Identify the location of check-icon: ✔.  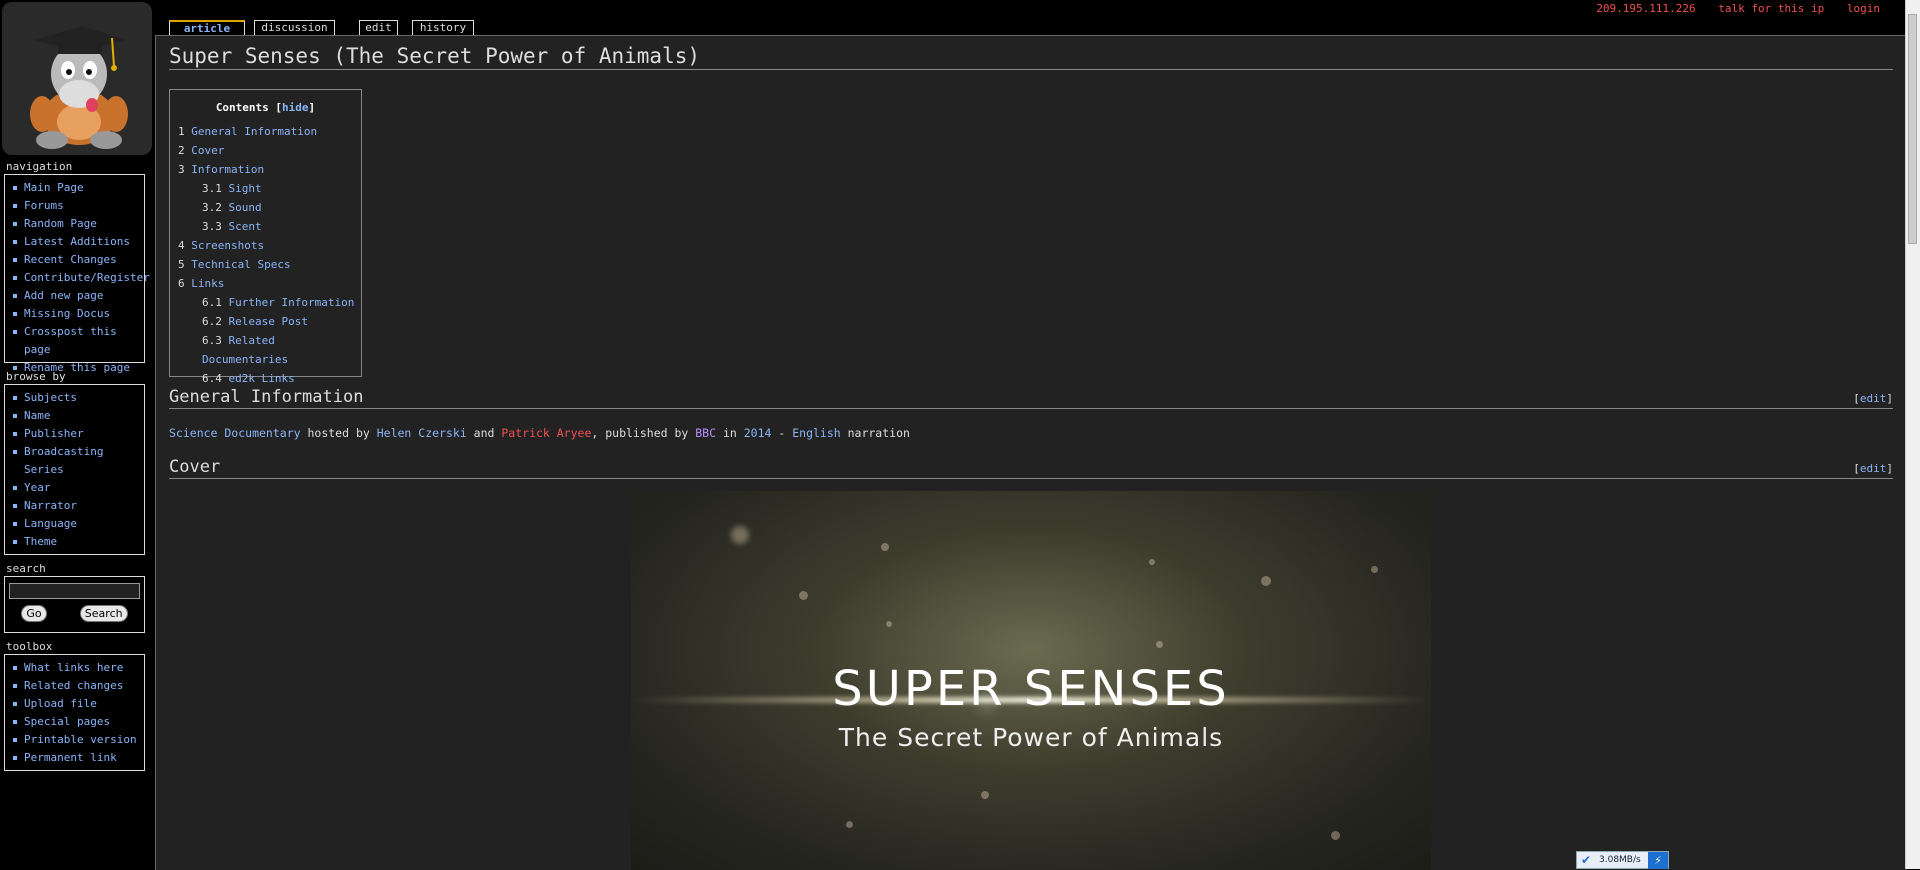
(1586, 860).